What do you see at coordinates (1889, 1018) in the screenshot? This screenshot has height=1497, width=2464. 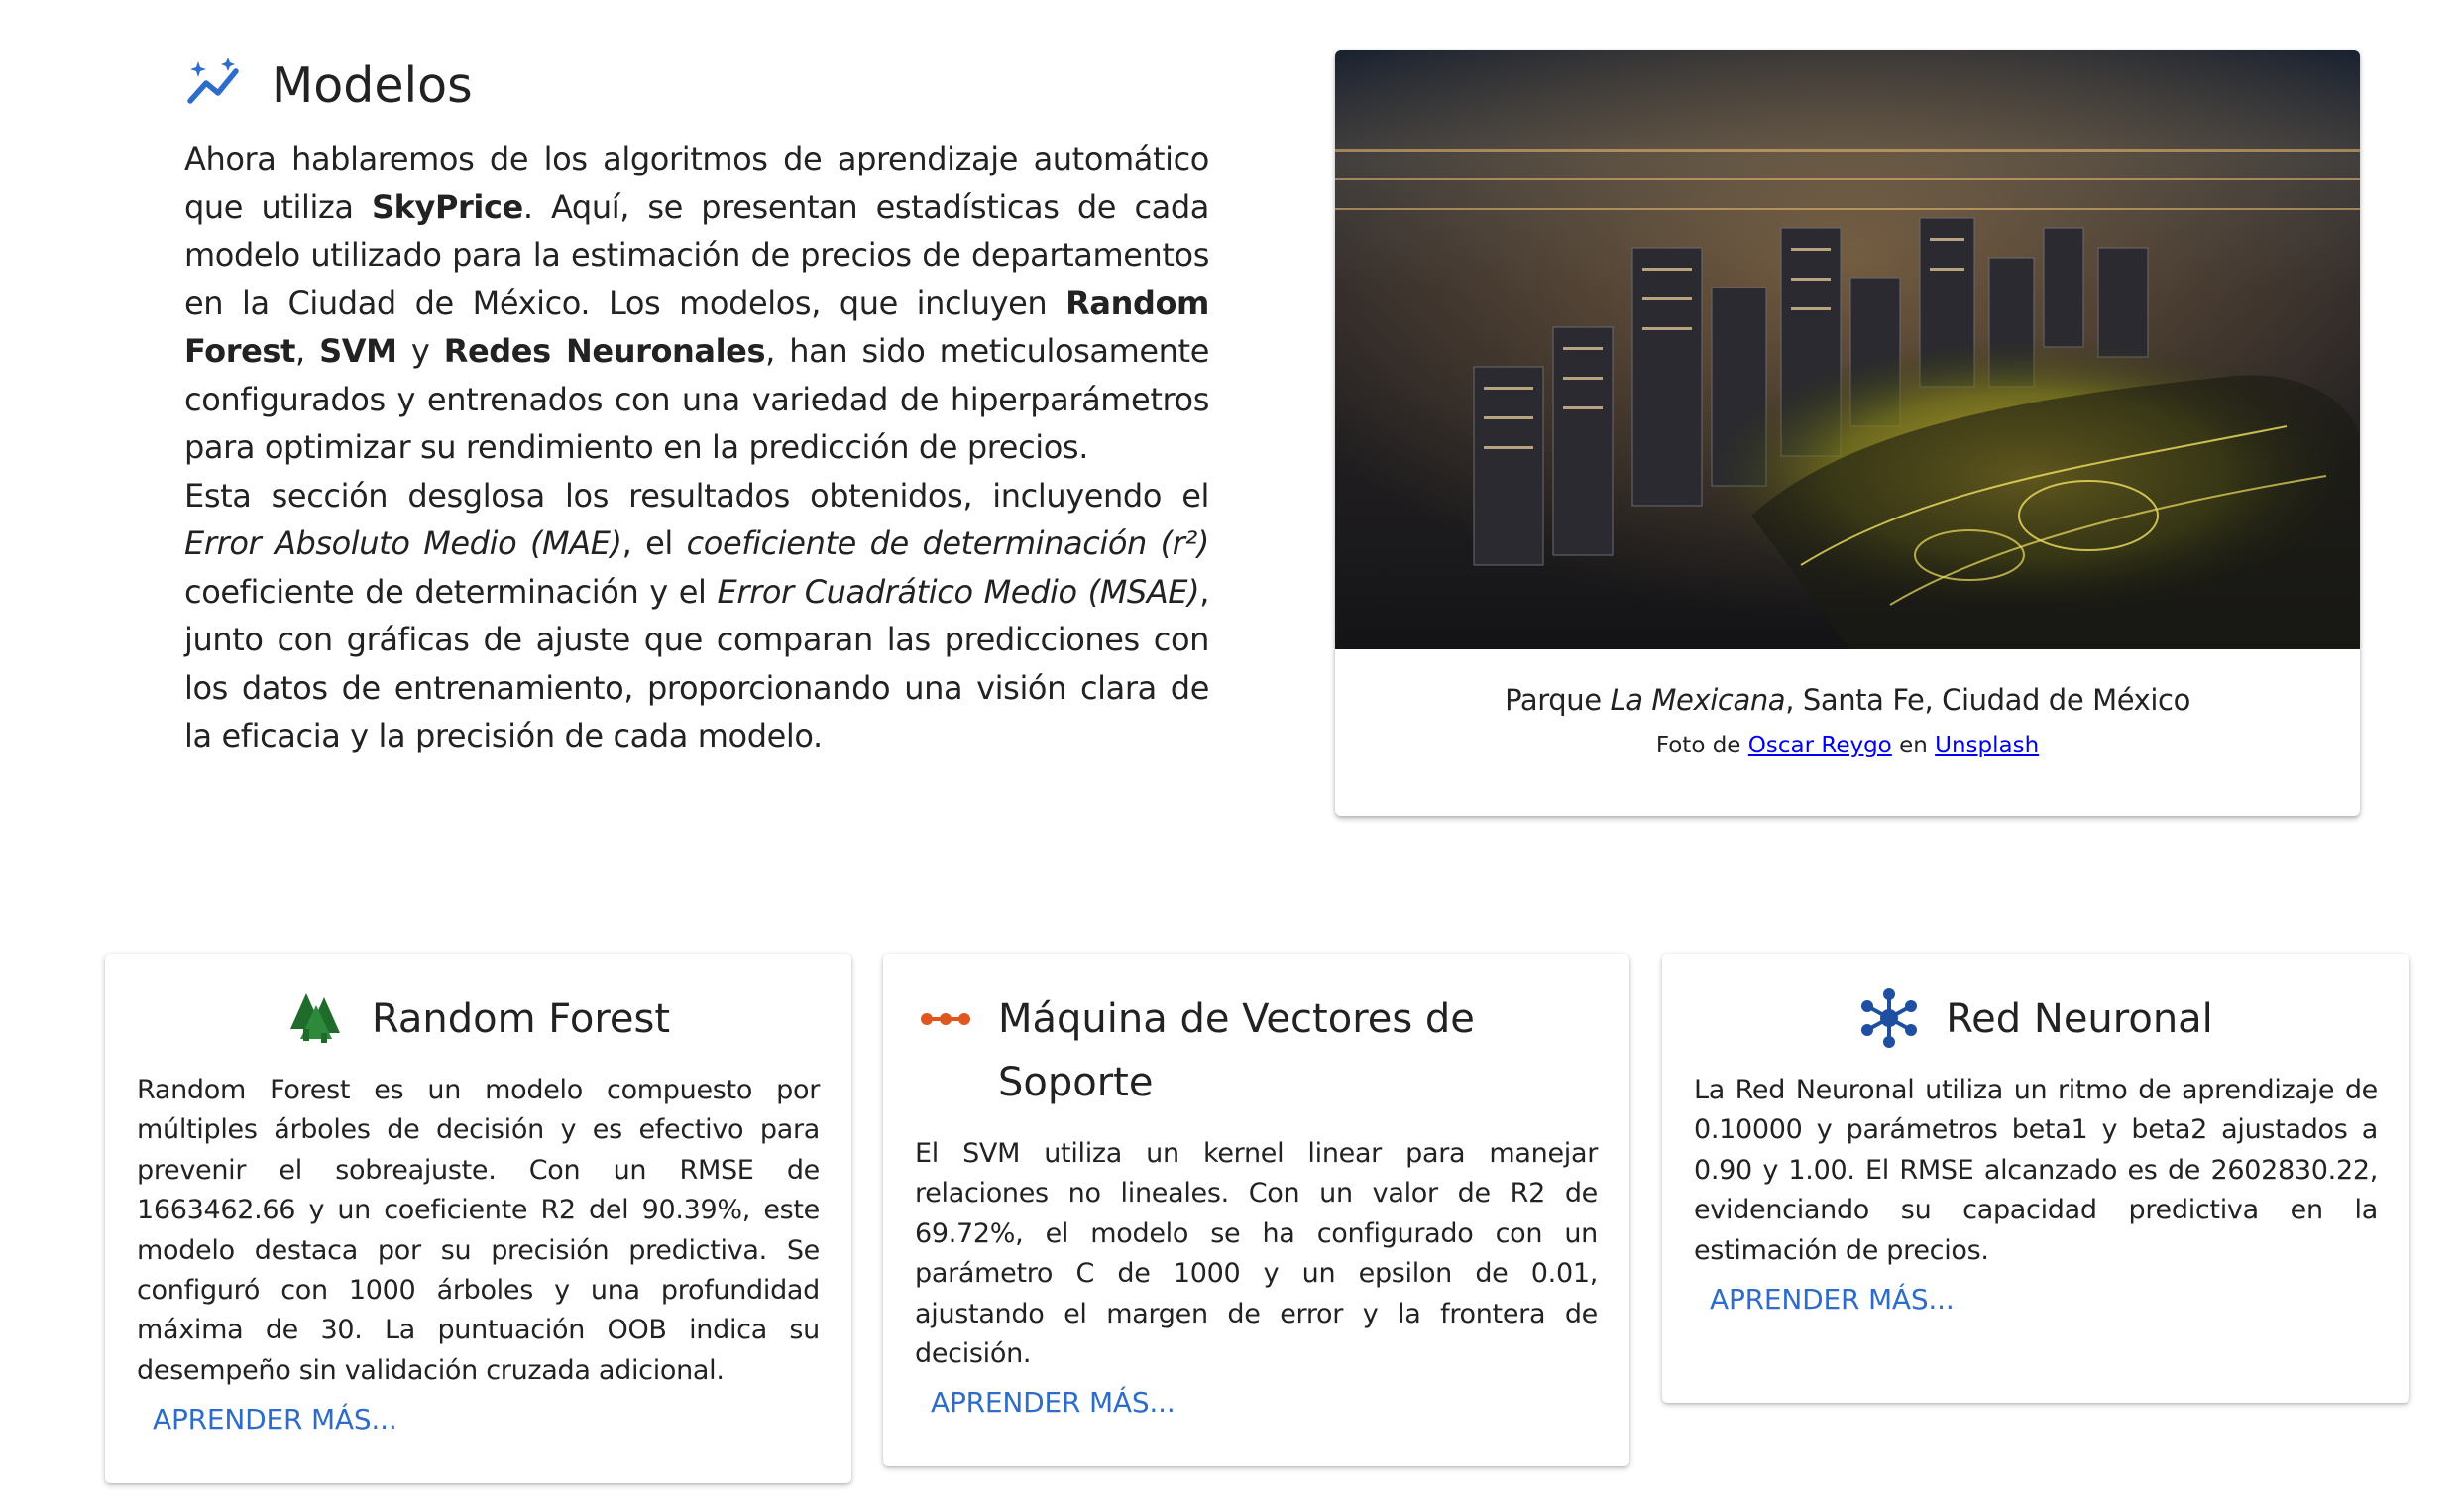 I see `hub-icon` at bounding box center [1889, 1018].